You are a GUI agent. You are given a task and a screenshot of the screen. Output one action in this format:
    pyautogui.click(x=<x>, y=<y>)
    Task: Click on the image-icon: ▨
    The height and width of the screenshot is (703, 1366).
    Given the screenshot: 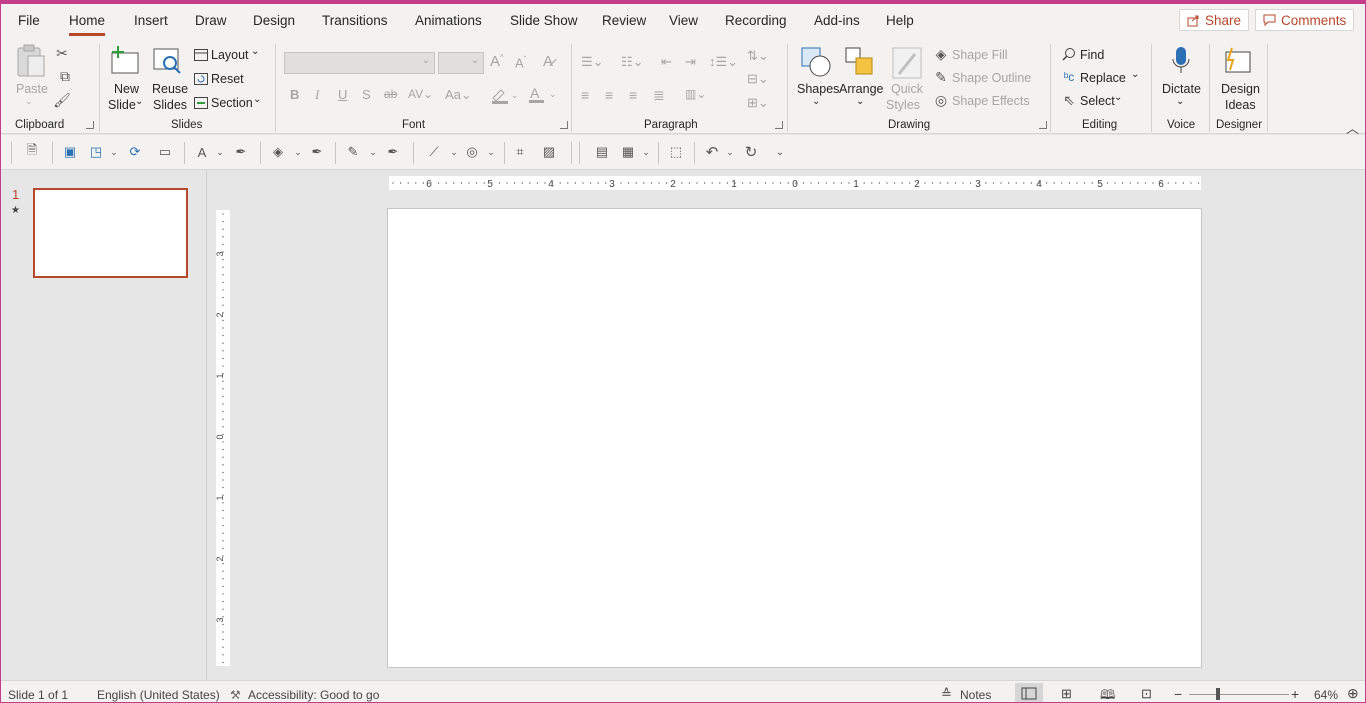 What is the action you would take?
    pyautogui.click(x=549, y=152)
    